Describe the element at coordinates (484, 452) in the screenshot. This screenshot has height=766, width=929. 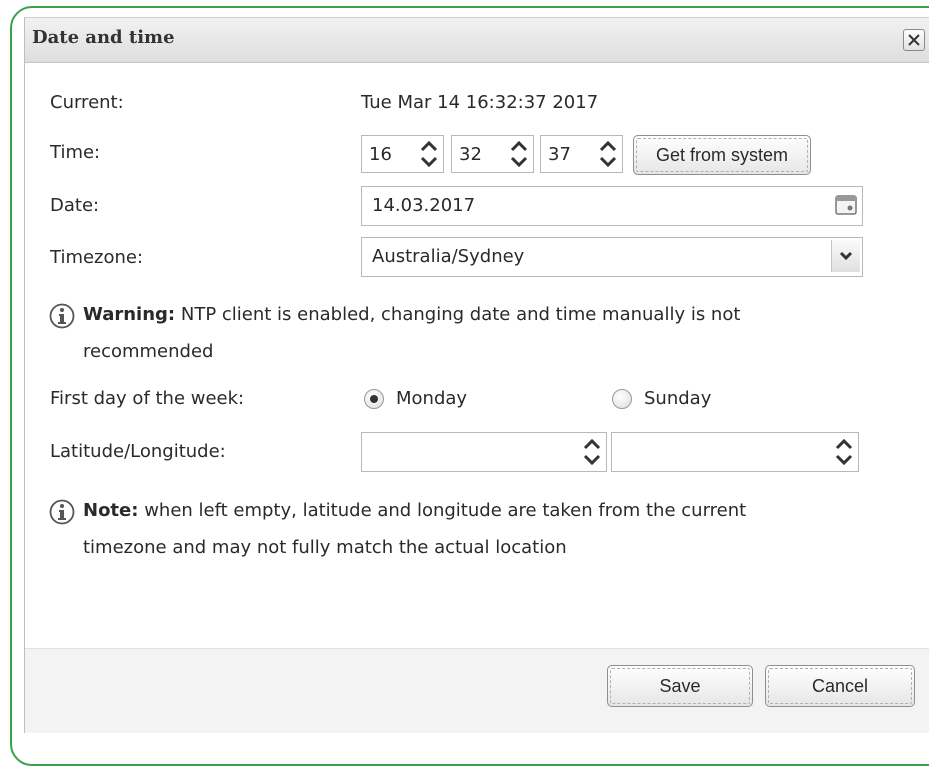
I see `latitude-stepper` at that location.